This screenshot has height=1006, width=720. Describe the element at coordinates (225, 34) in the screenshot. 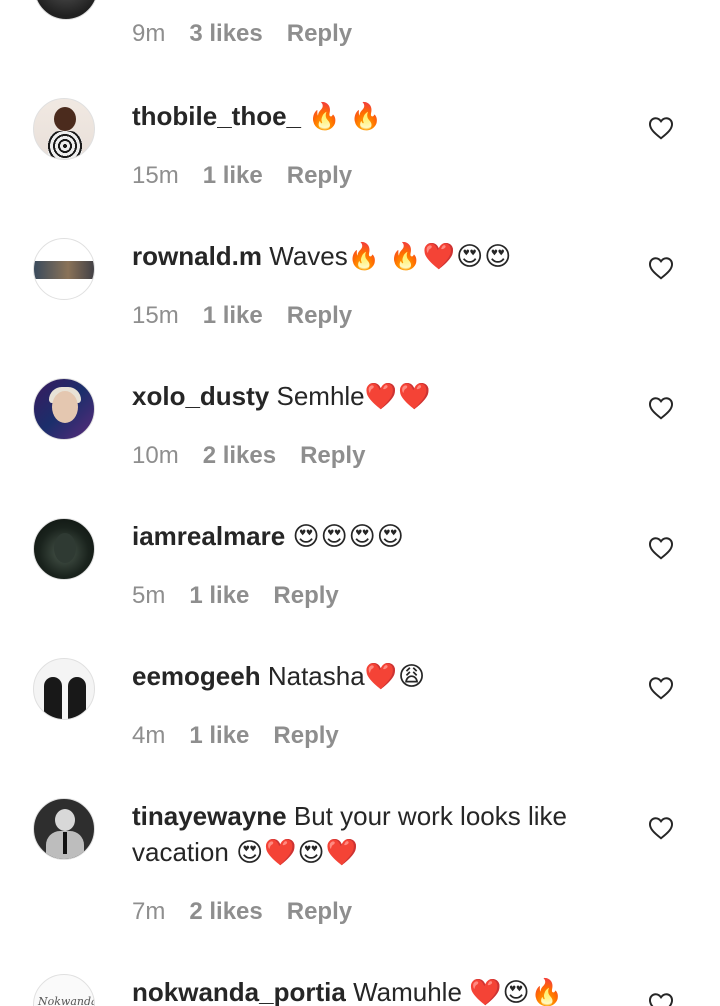

I see `likes-count: 3 likes` at that location.